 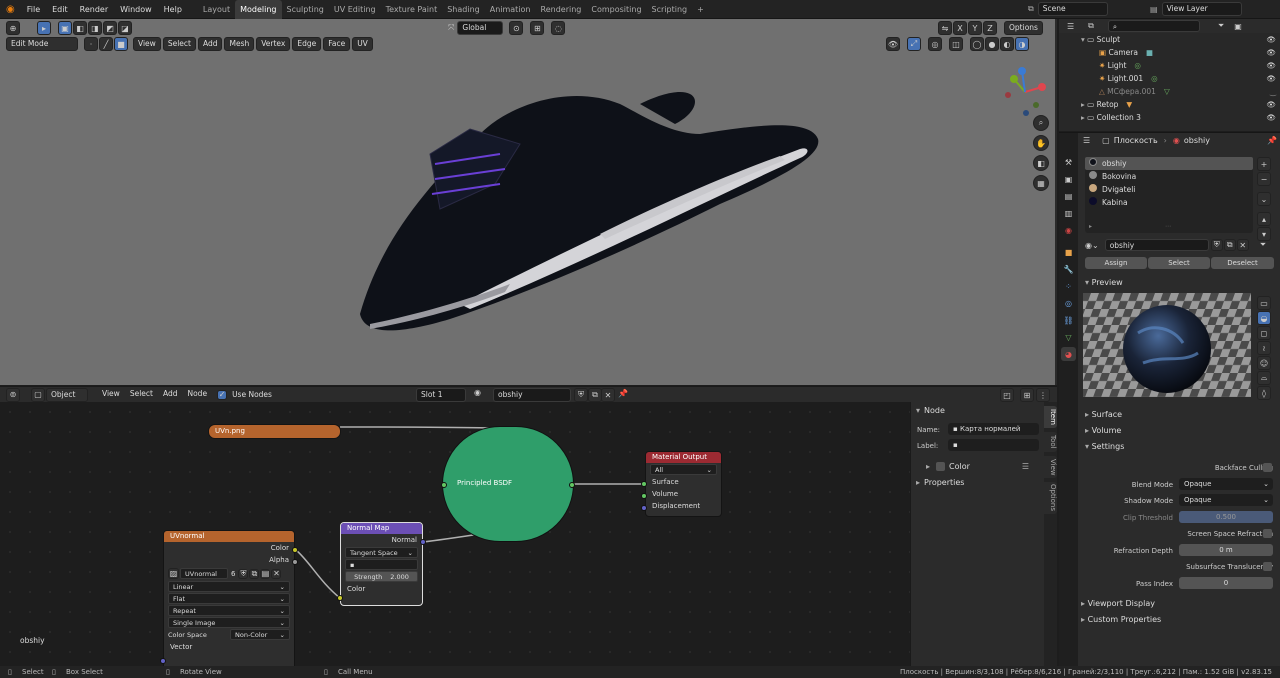 What do you see at coordinates (644, 496) in the screenshot?
I see `volume-socket` at bounding box center [644, 496].